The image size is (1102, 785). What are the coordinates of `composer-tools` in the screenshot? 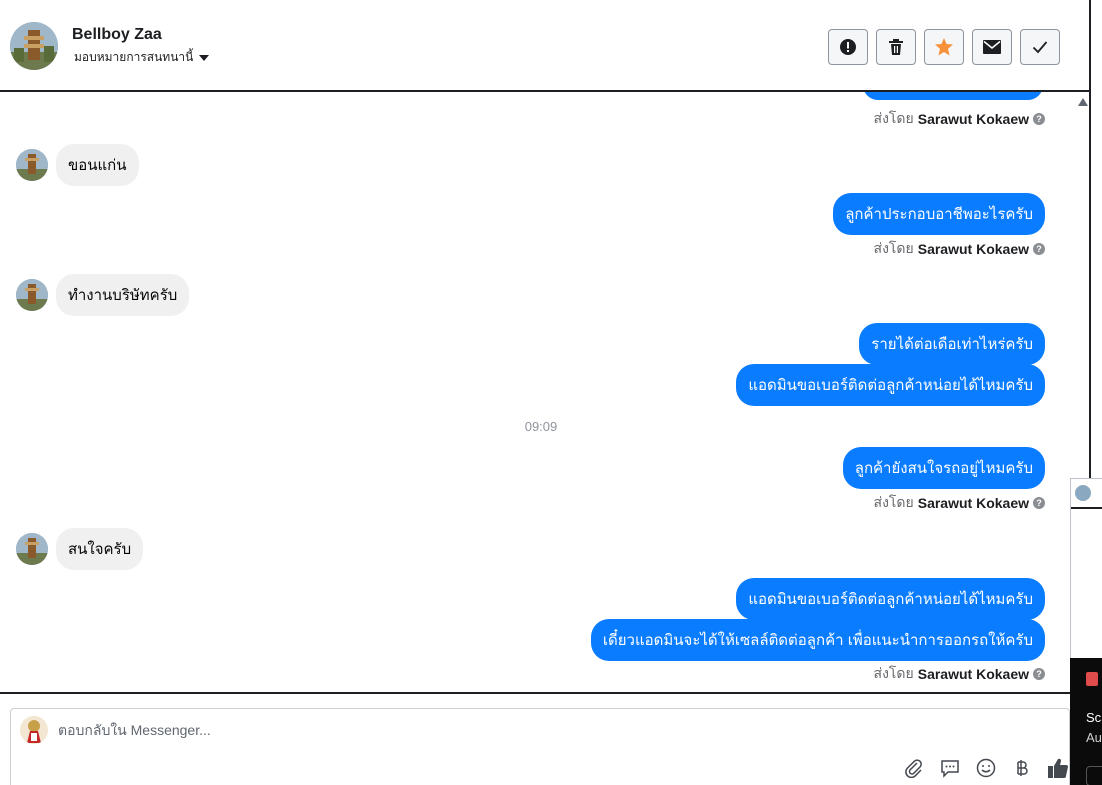 It's located at (986, 768).